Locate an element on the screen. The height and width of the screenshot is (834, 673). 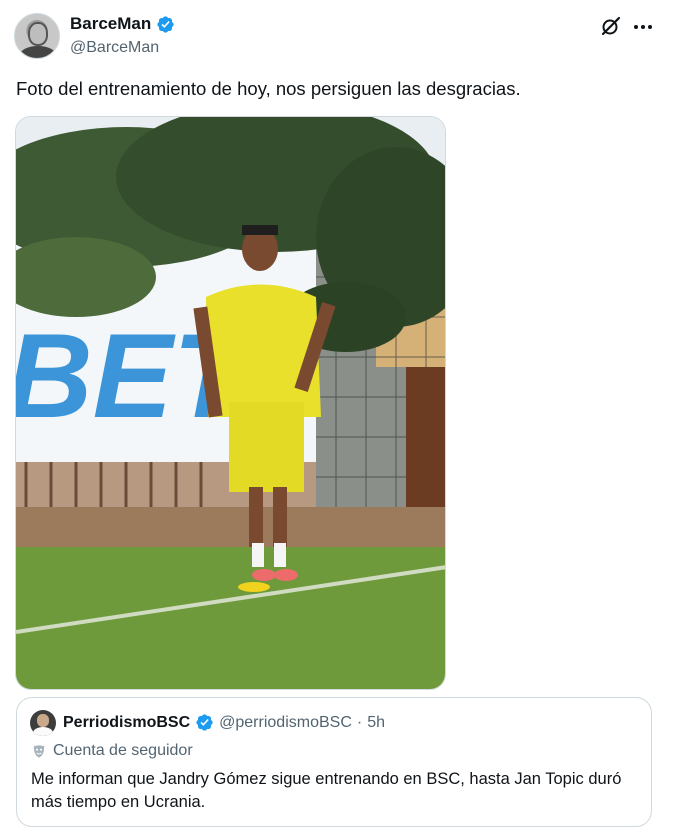
author-handle: @BarceMan is located at coordinates (114, 48).